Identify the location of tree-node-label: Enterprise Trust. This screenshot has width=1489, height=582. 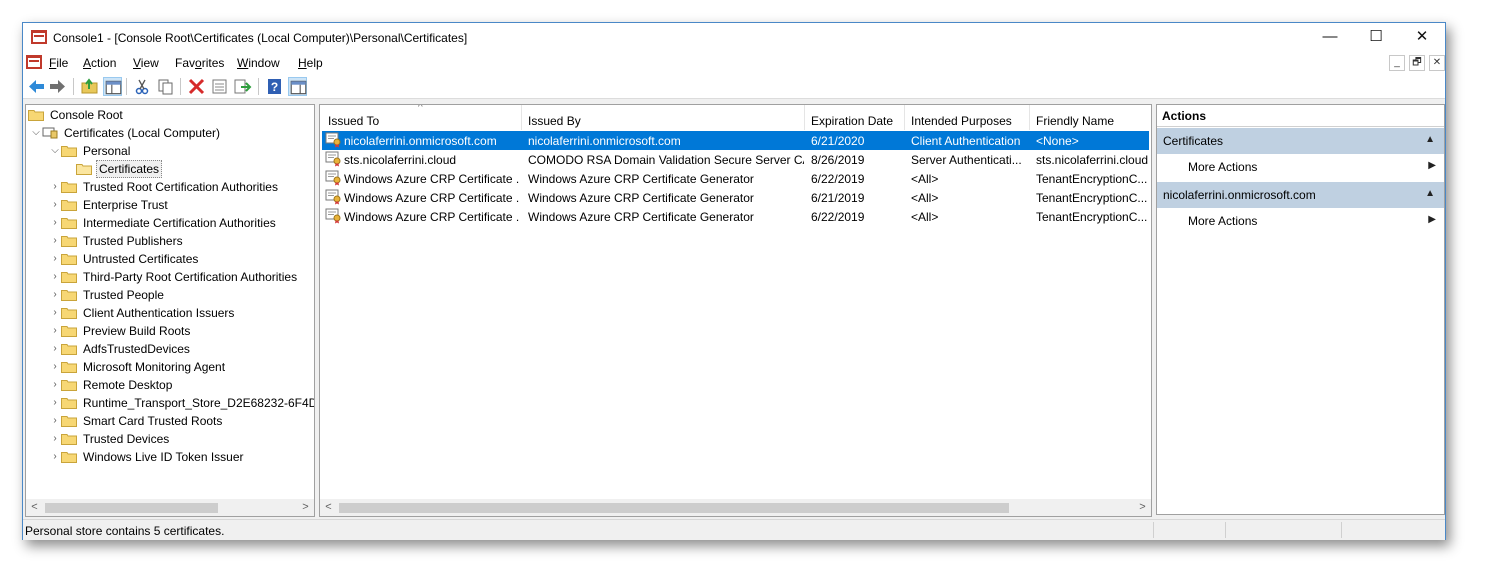
(125, 205).